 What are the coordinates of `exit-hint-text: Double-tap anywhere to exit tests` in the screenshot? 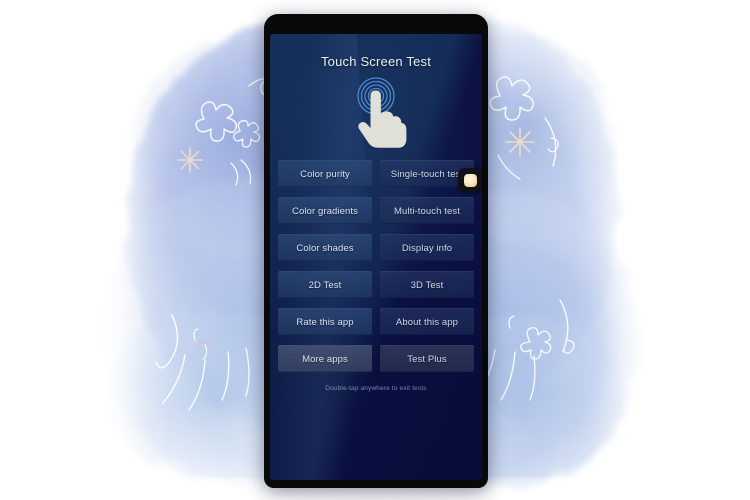 It's located at (376, 388).